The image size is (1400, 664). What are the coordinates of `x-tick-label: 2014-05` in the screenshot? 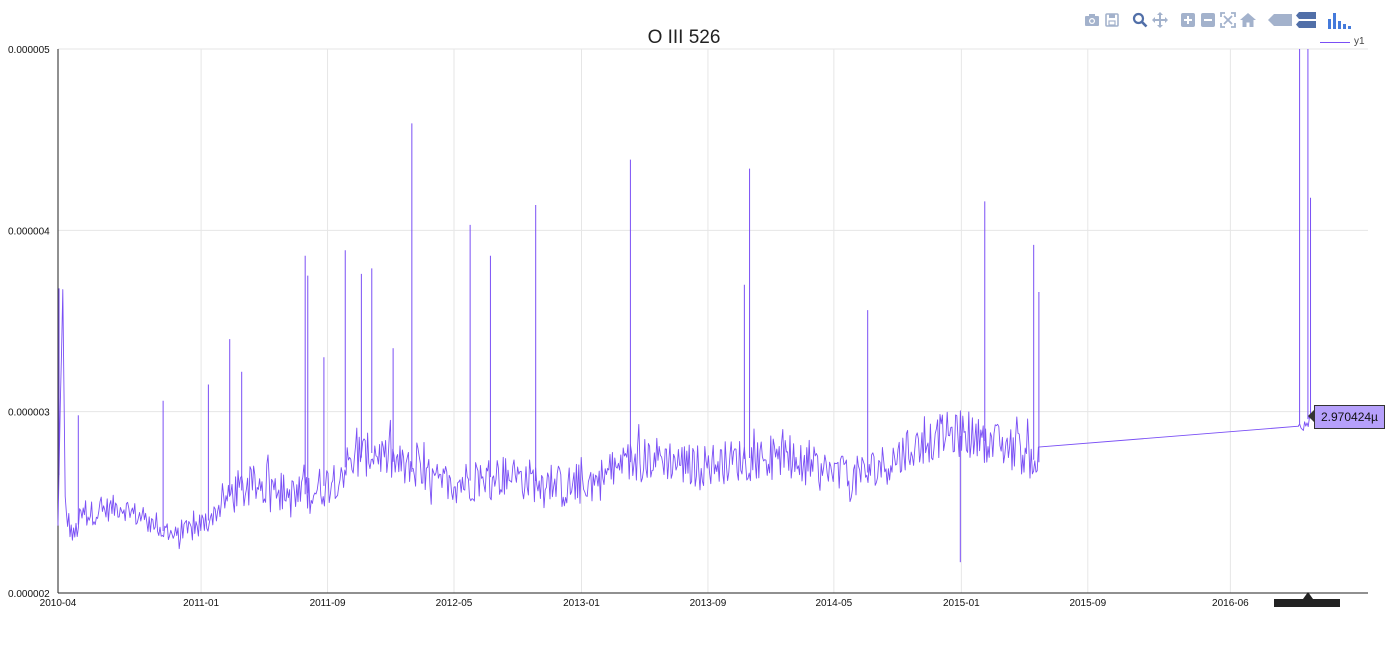 It's located at (834, 603).